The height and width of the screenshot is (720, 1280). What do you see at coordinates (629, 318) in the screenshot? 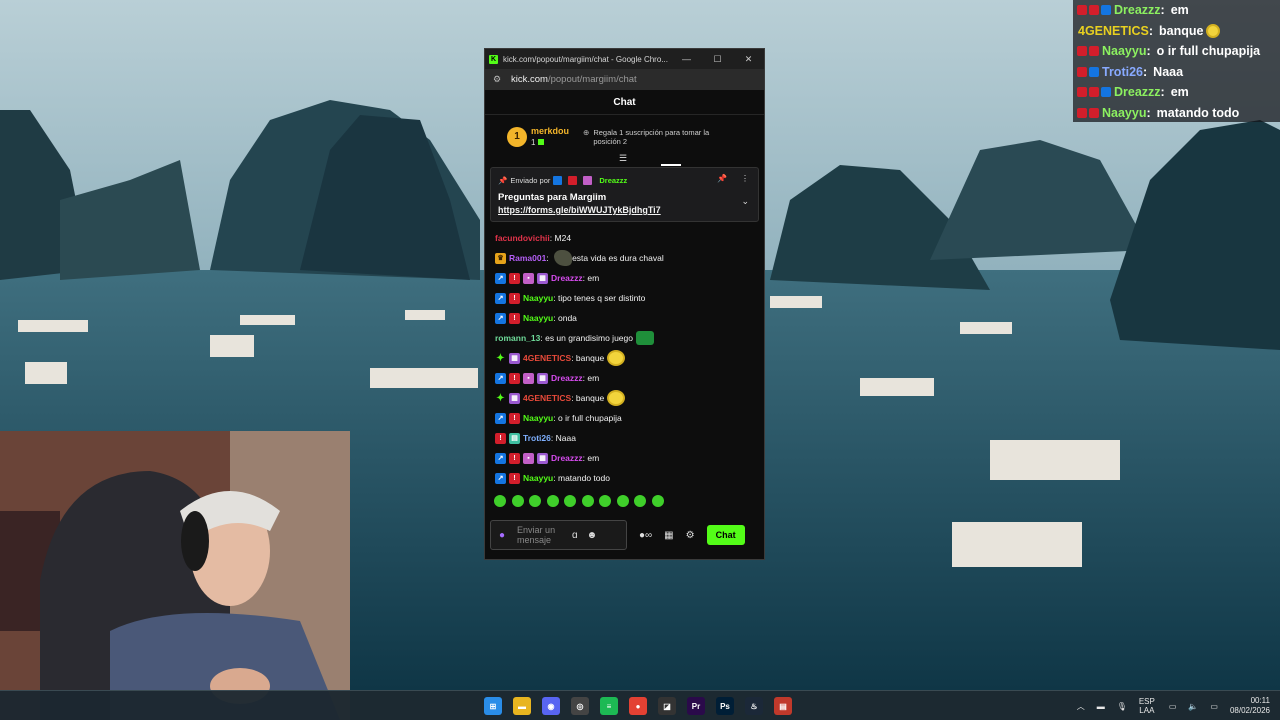
I see `chat-message: ↗! Naayyu: onda` at bounding box center [629, 318].